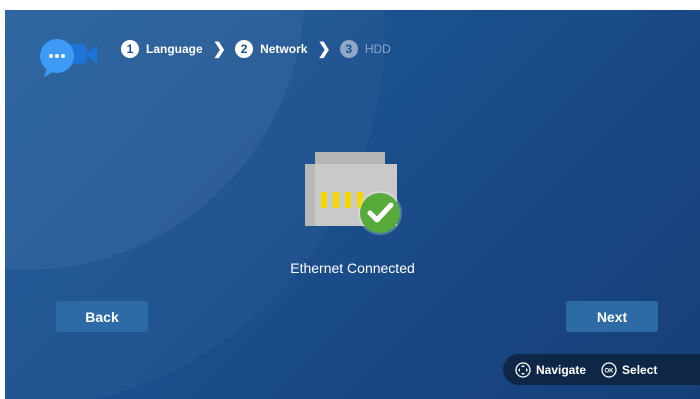 The image size is (700, 399). Describe the element at coordinates (377, 49) in the screenshot. I see `step-label: HDD` at that location.